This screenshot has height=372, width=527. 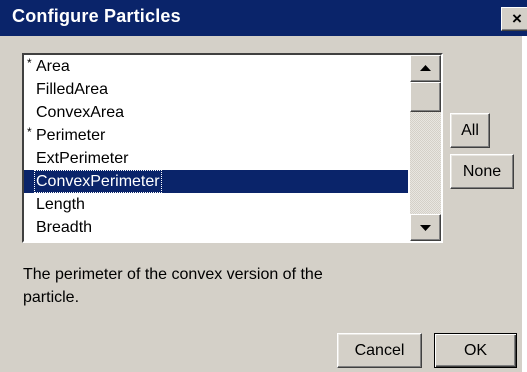 I want to click on list-item: ExtPerimeter, so click(x=216, y=158).